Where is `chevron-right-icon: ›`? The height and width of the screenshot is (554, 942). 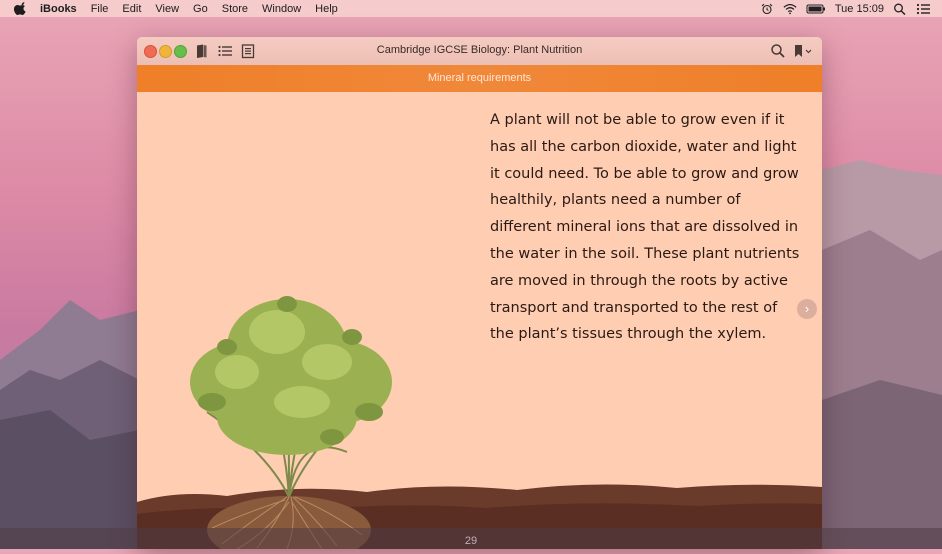 chevron-right-icon: › is located at coordinates (807, 308).